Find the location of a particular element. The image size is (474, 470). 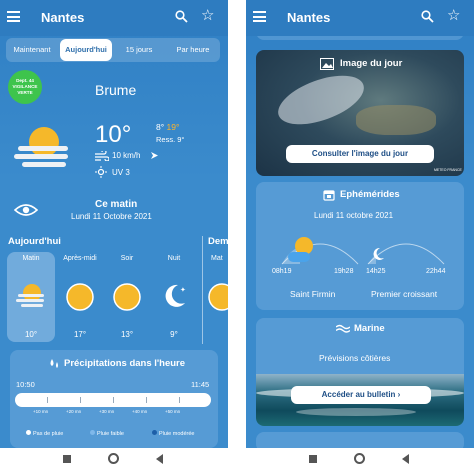

hour-next-morning: Mat is located at coordinates (216, 297).